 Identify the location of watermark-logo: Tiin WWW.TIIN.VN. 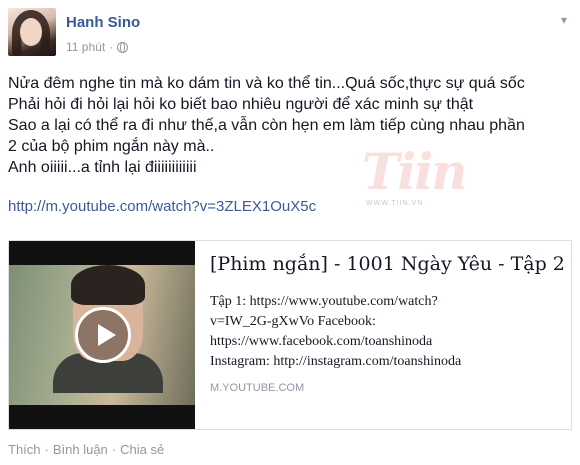
(422, 177).